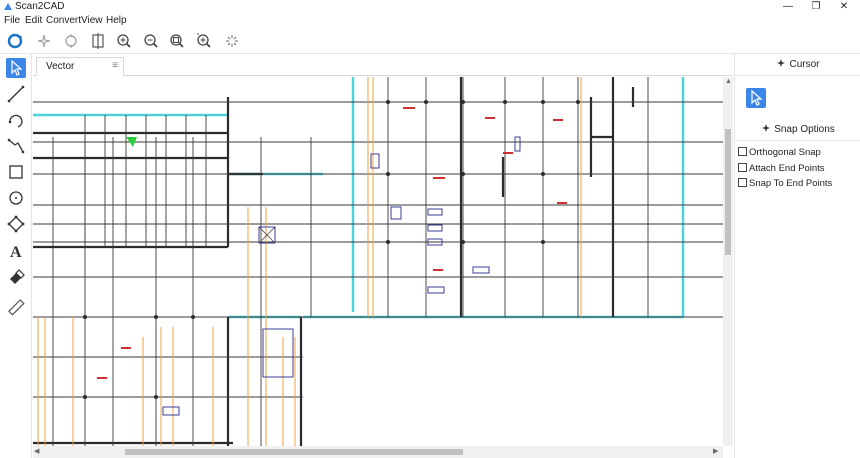 The height and width of the screenshot is (458, 860). I want to click on document-tab-bar: Vector ≡, so click(383, 66).